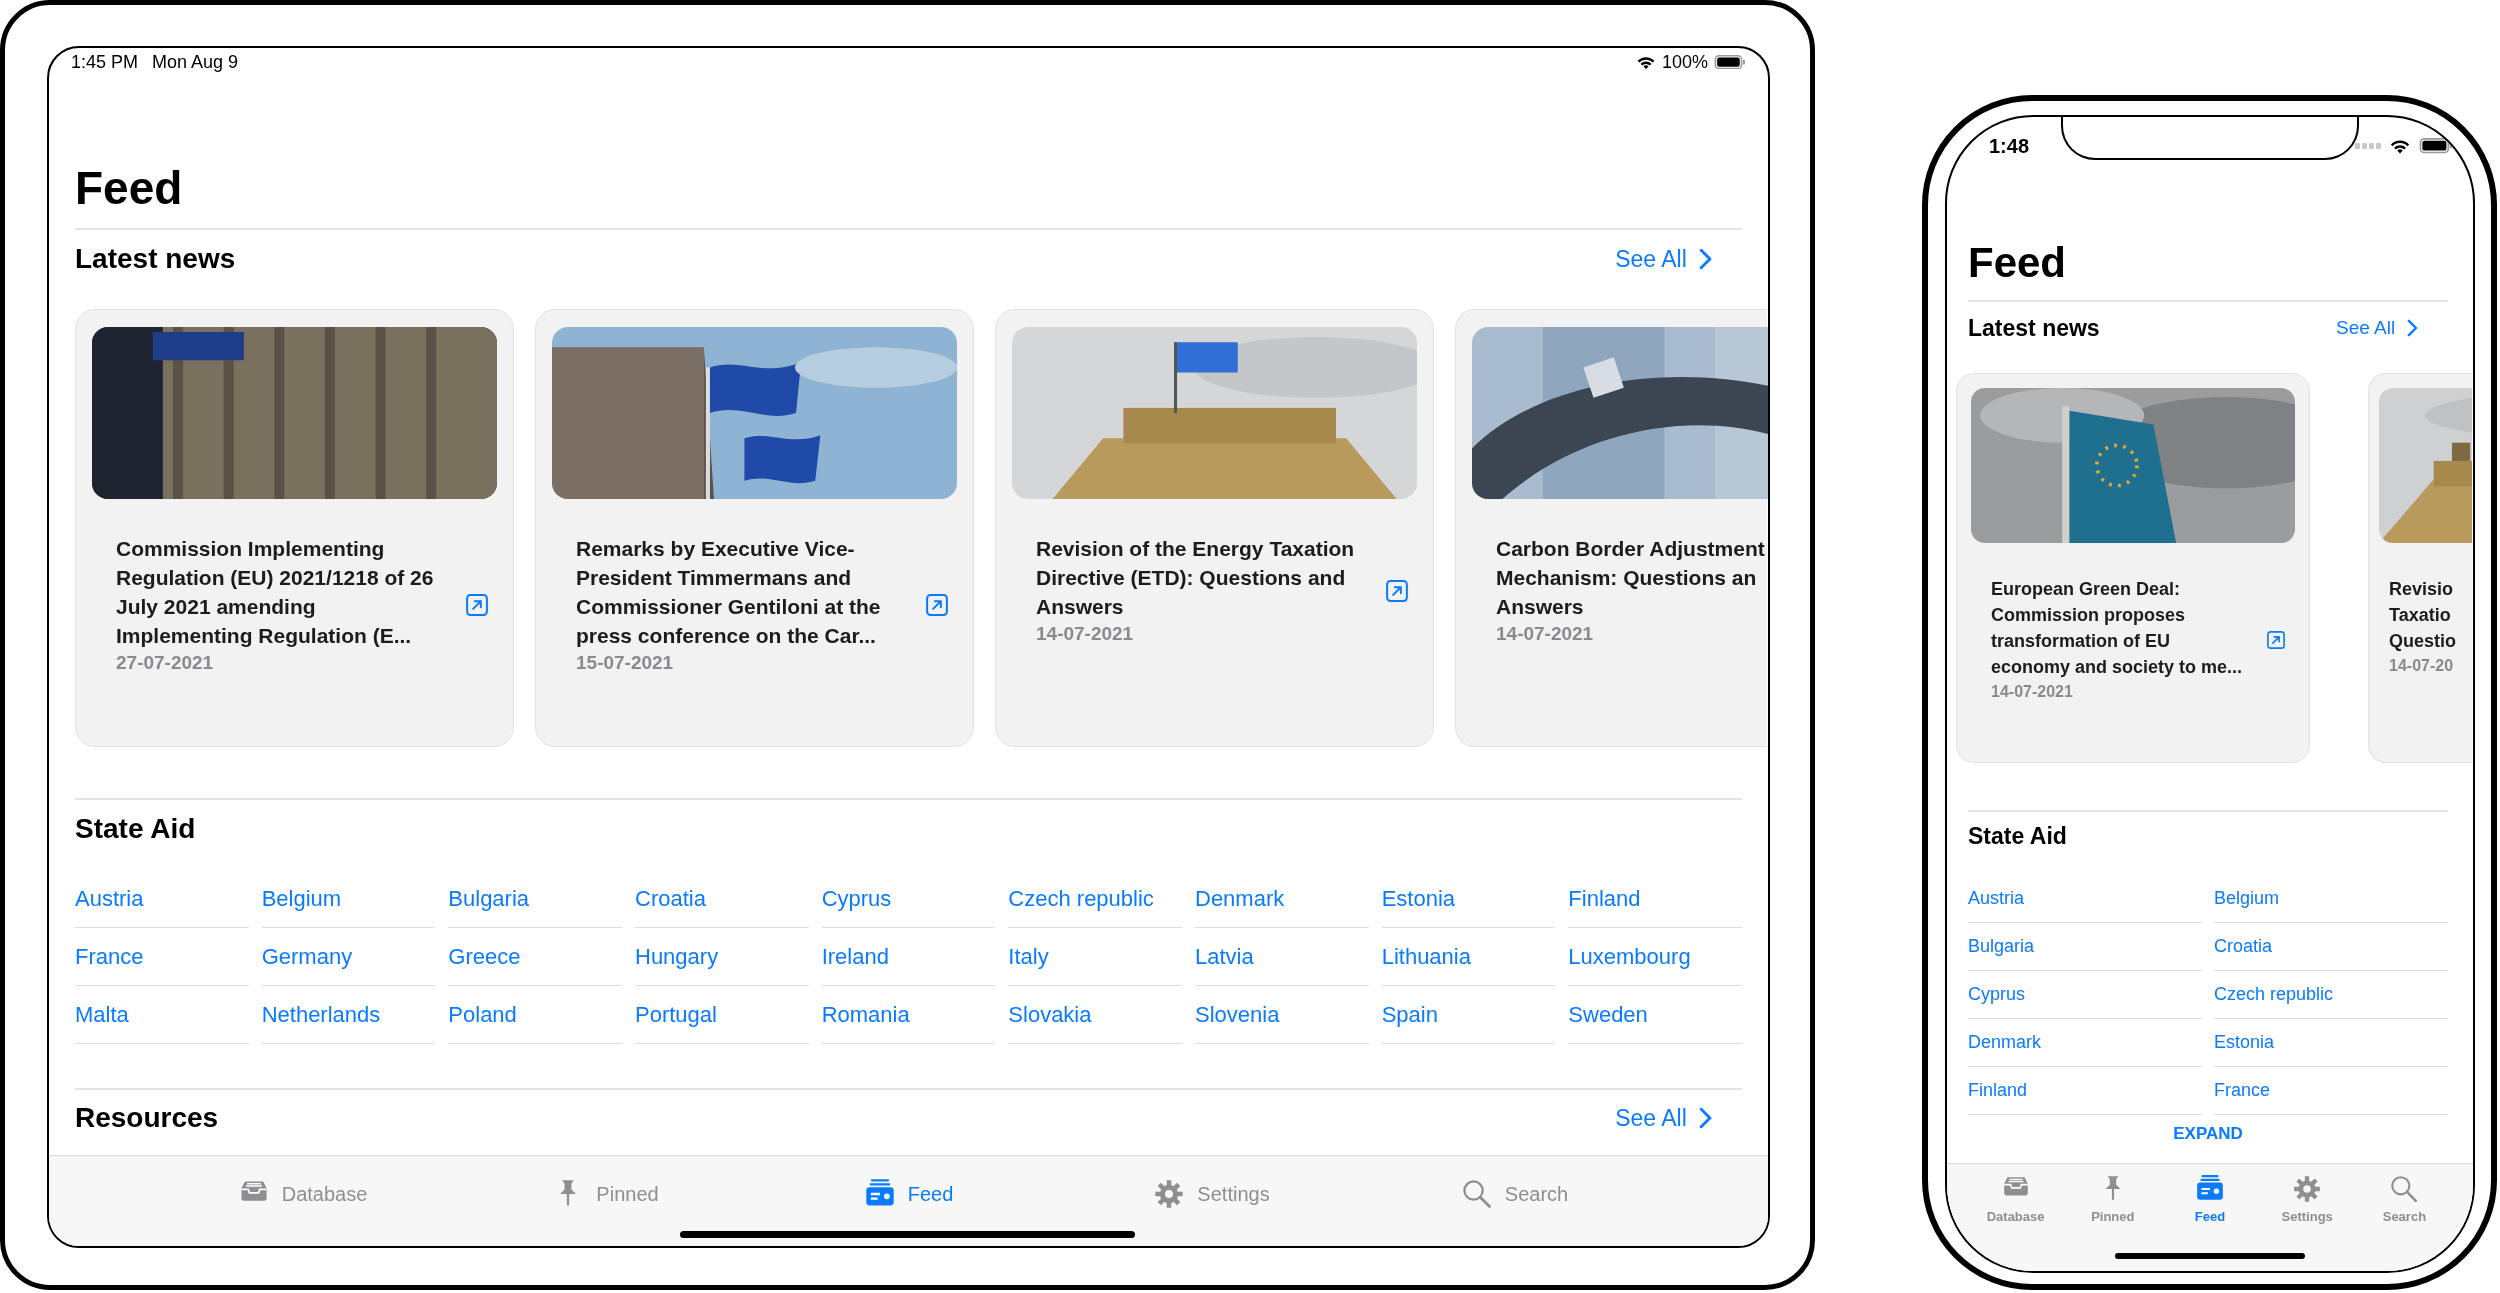 The width and height of the screenshot is (2500, 1293). Describe the element at coordinates (2421, 666) in the screenshot. I see `card-date: 14-07-20` at that location.